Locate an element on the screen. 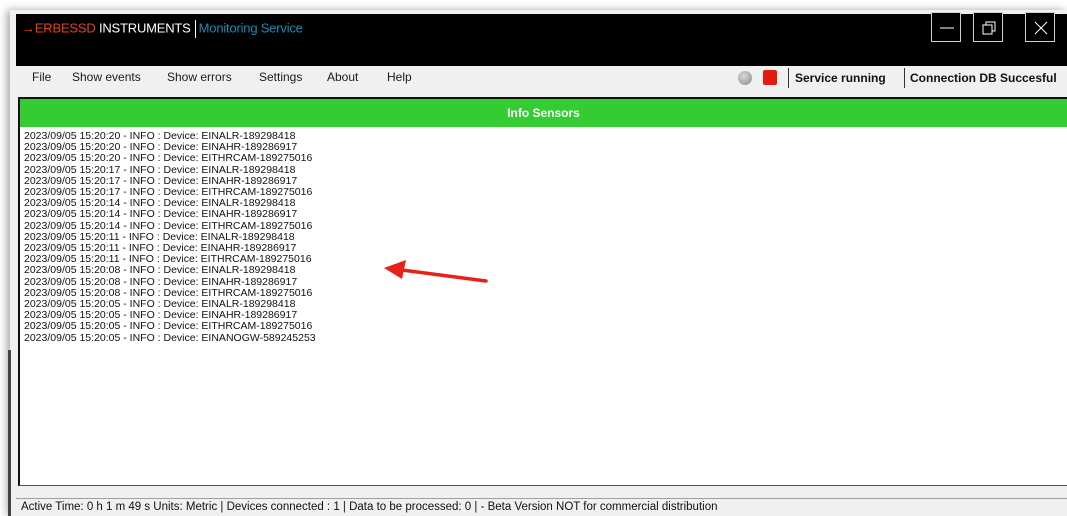  restore-icon is located at coordinates (989, 28).